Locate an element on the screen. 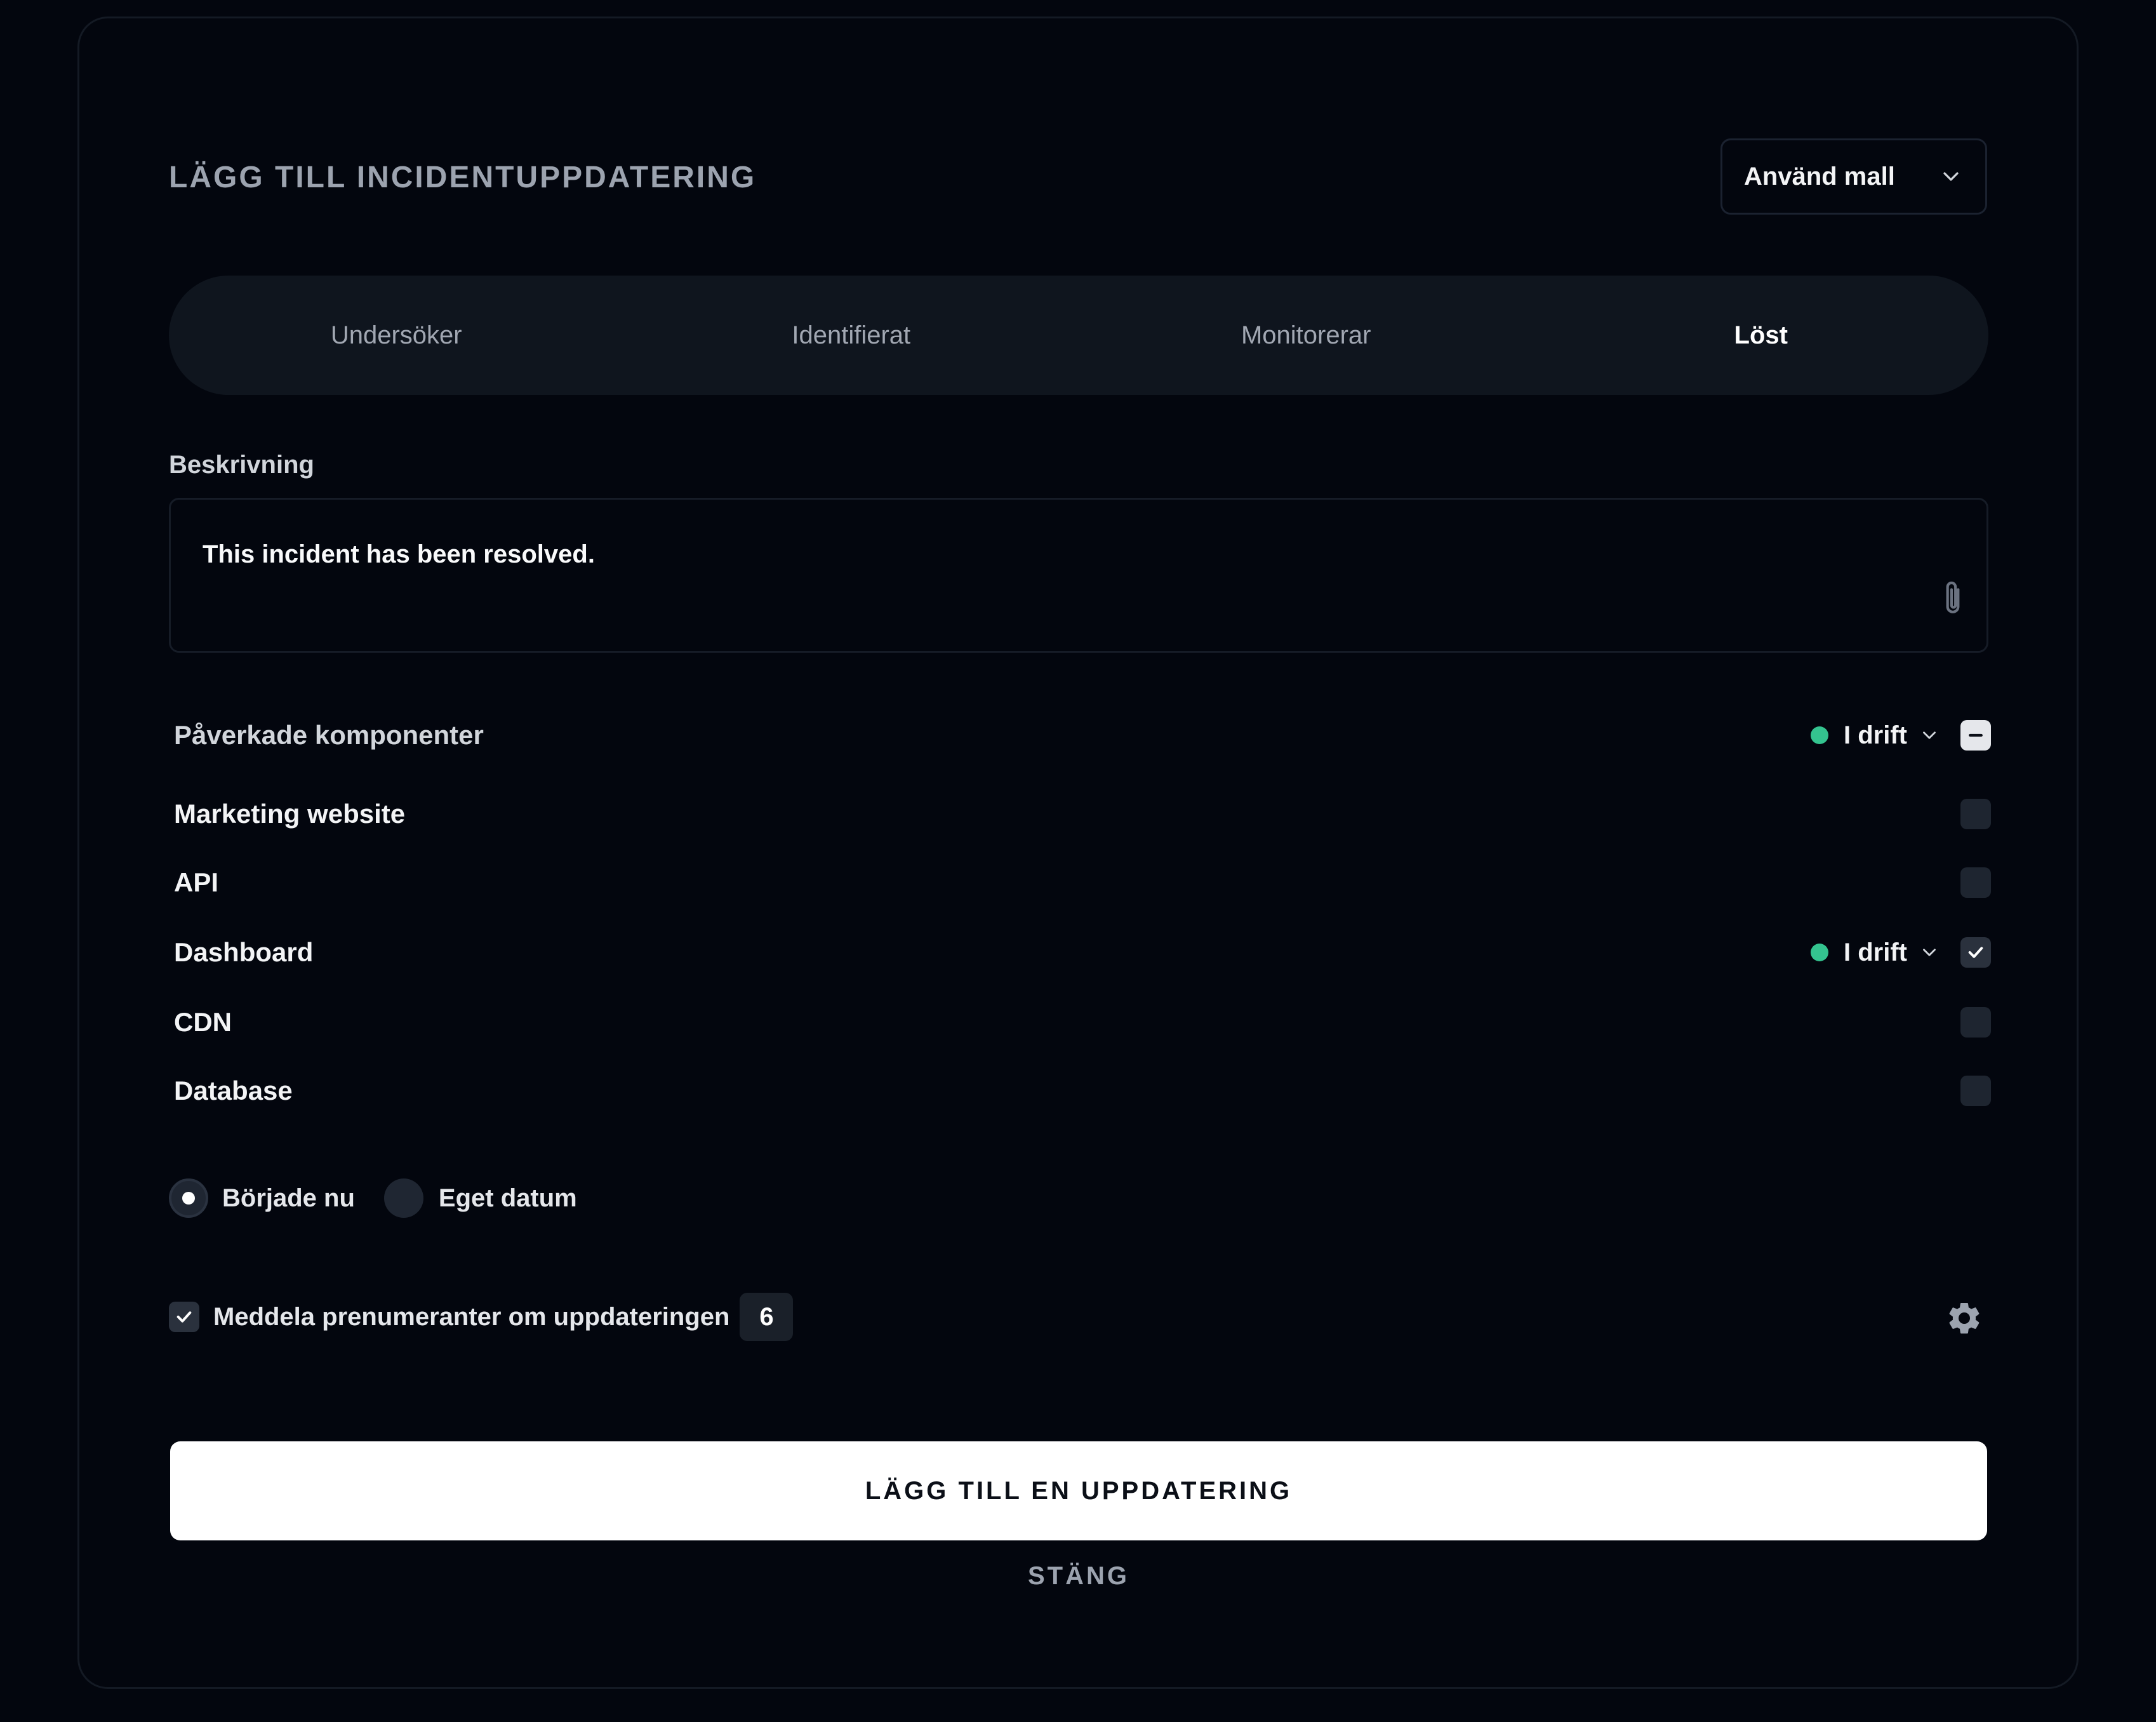  template-select: Använd mall is located at coordinates (1853, 177).